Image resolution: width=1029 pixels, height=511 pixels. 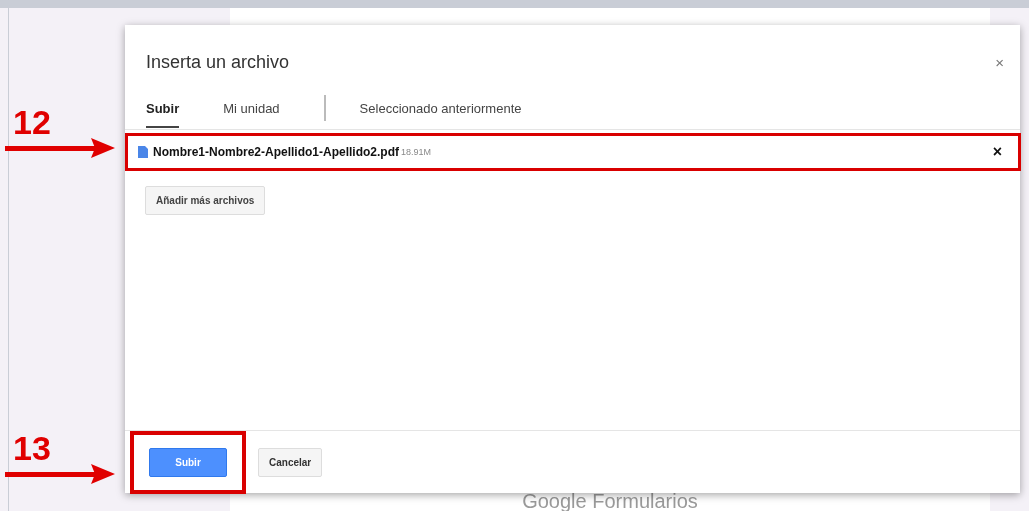 What do you see at coordinates (143, 152) in the screenshot?
I see `document-icon` at bounding box center [143, 152].